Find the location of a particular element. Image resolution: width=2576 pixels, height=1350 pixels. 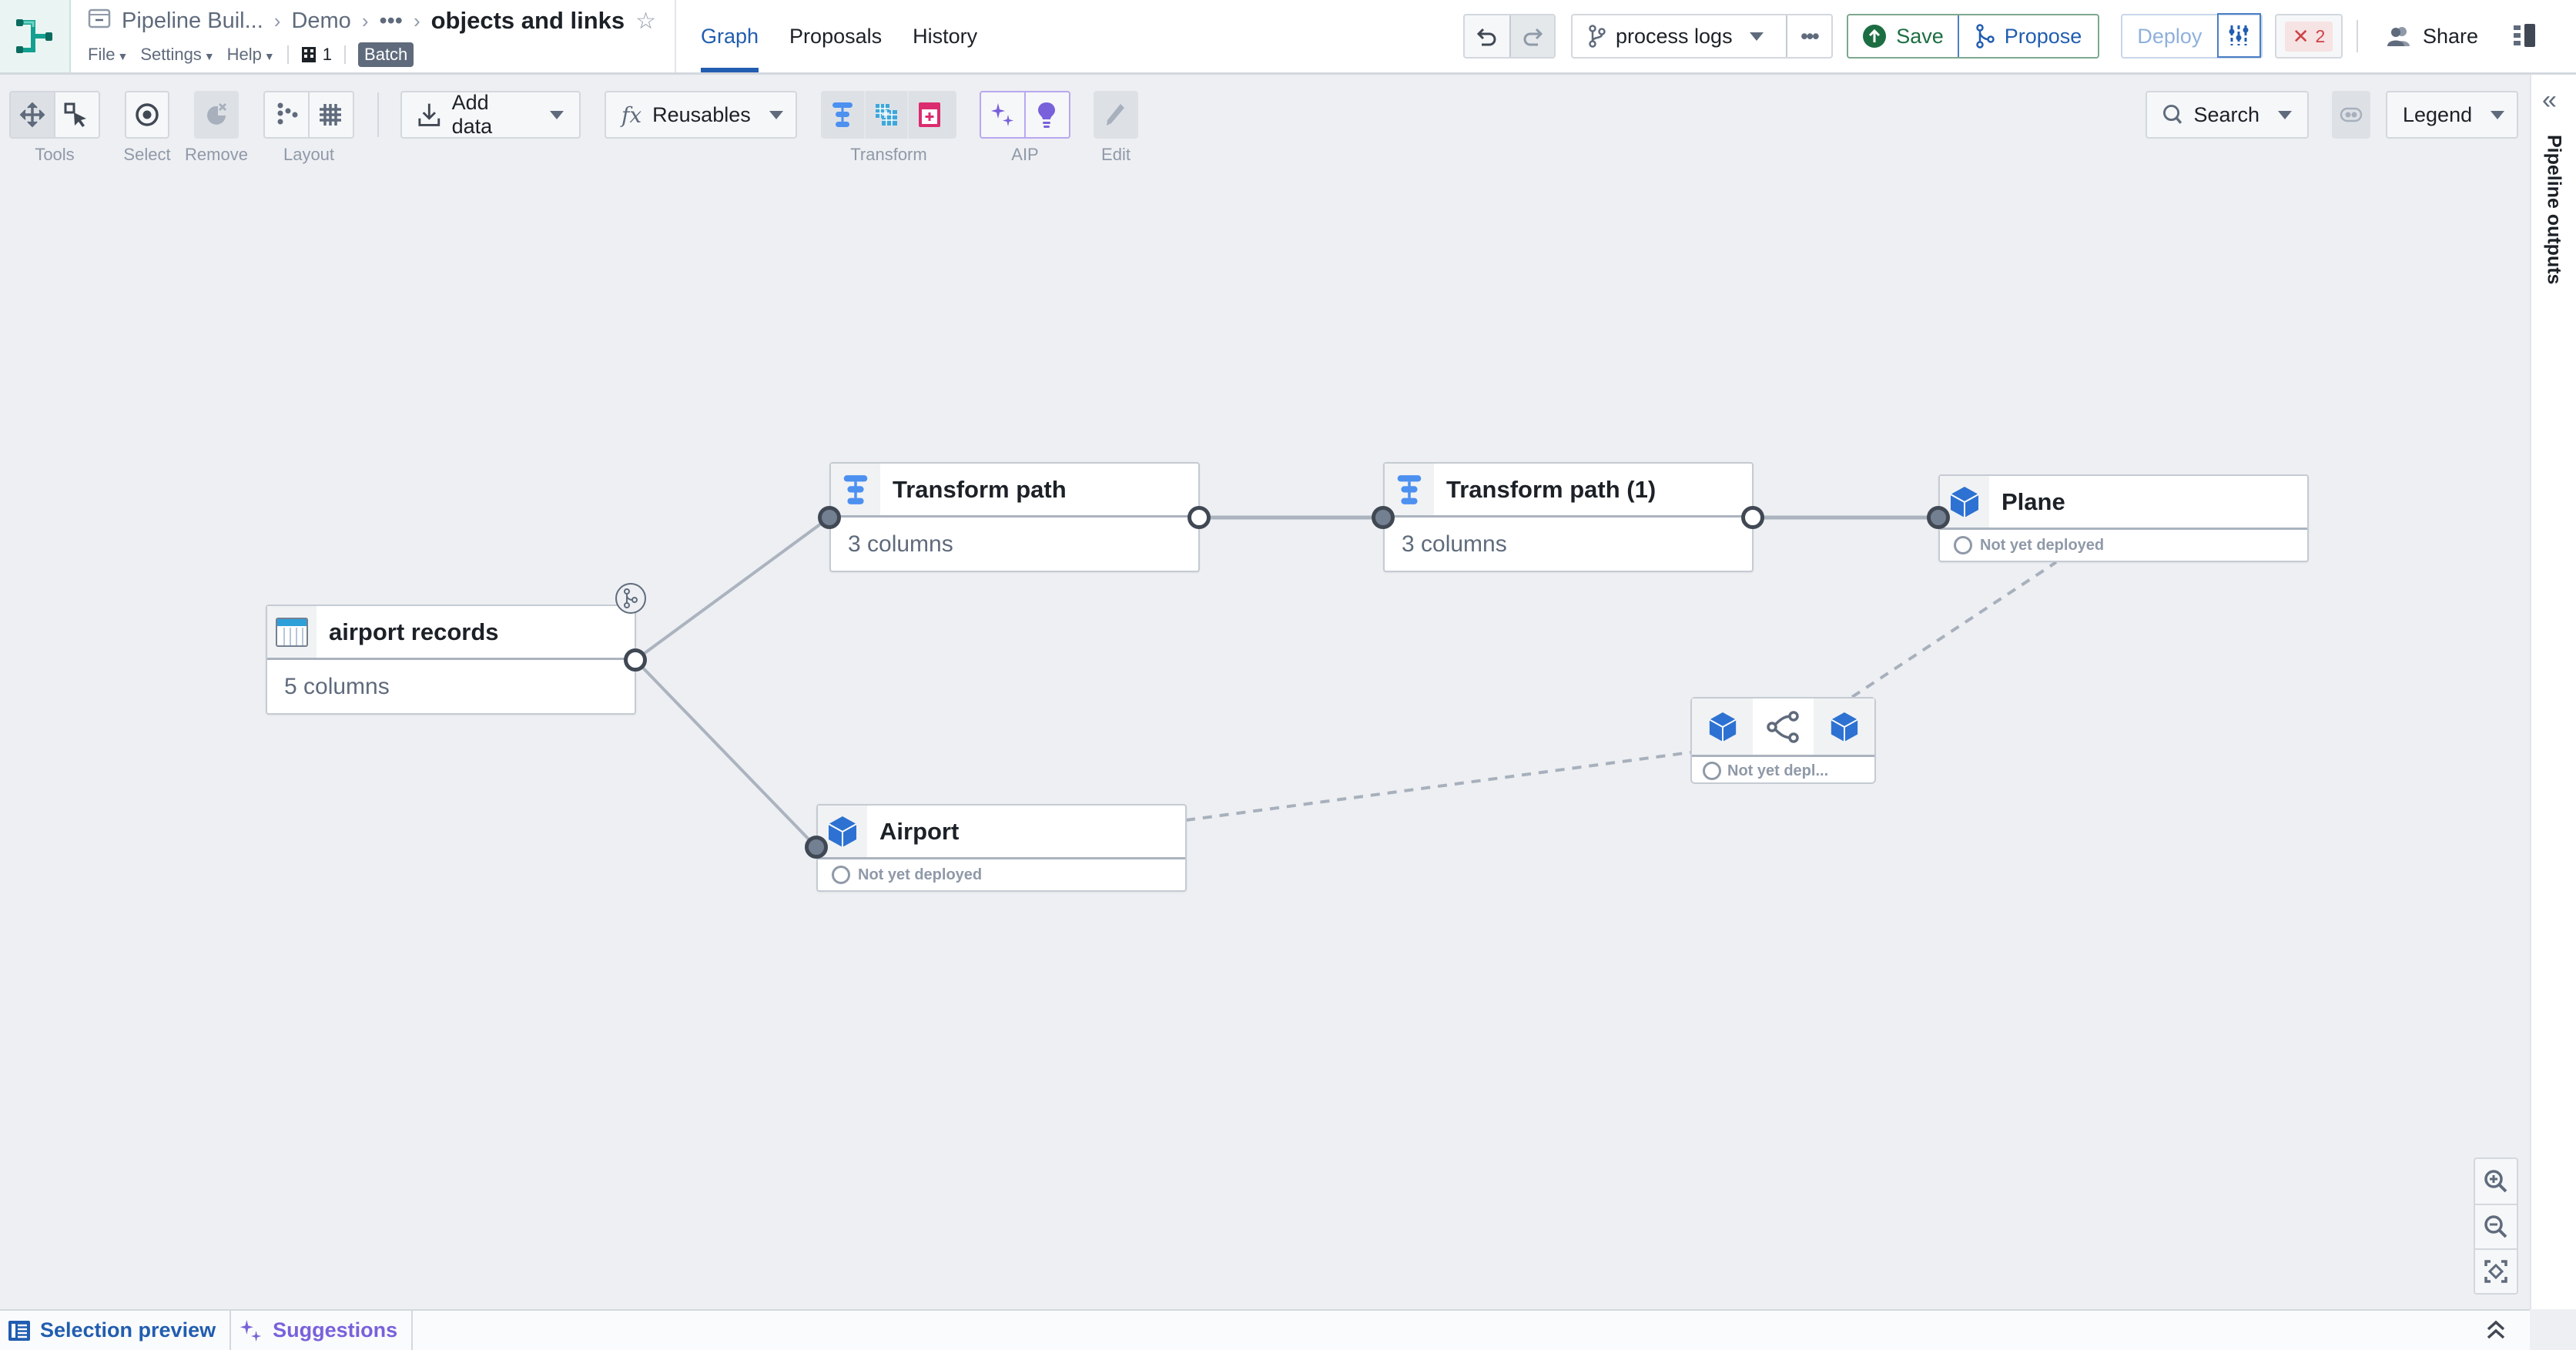

remove-button is located at coordinates (215, 115).